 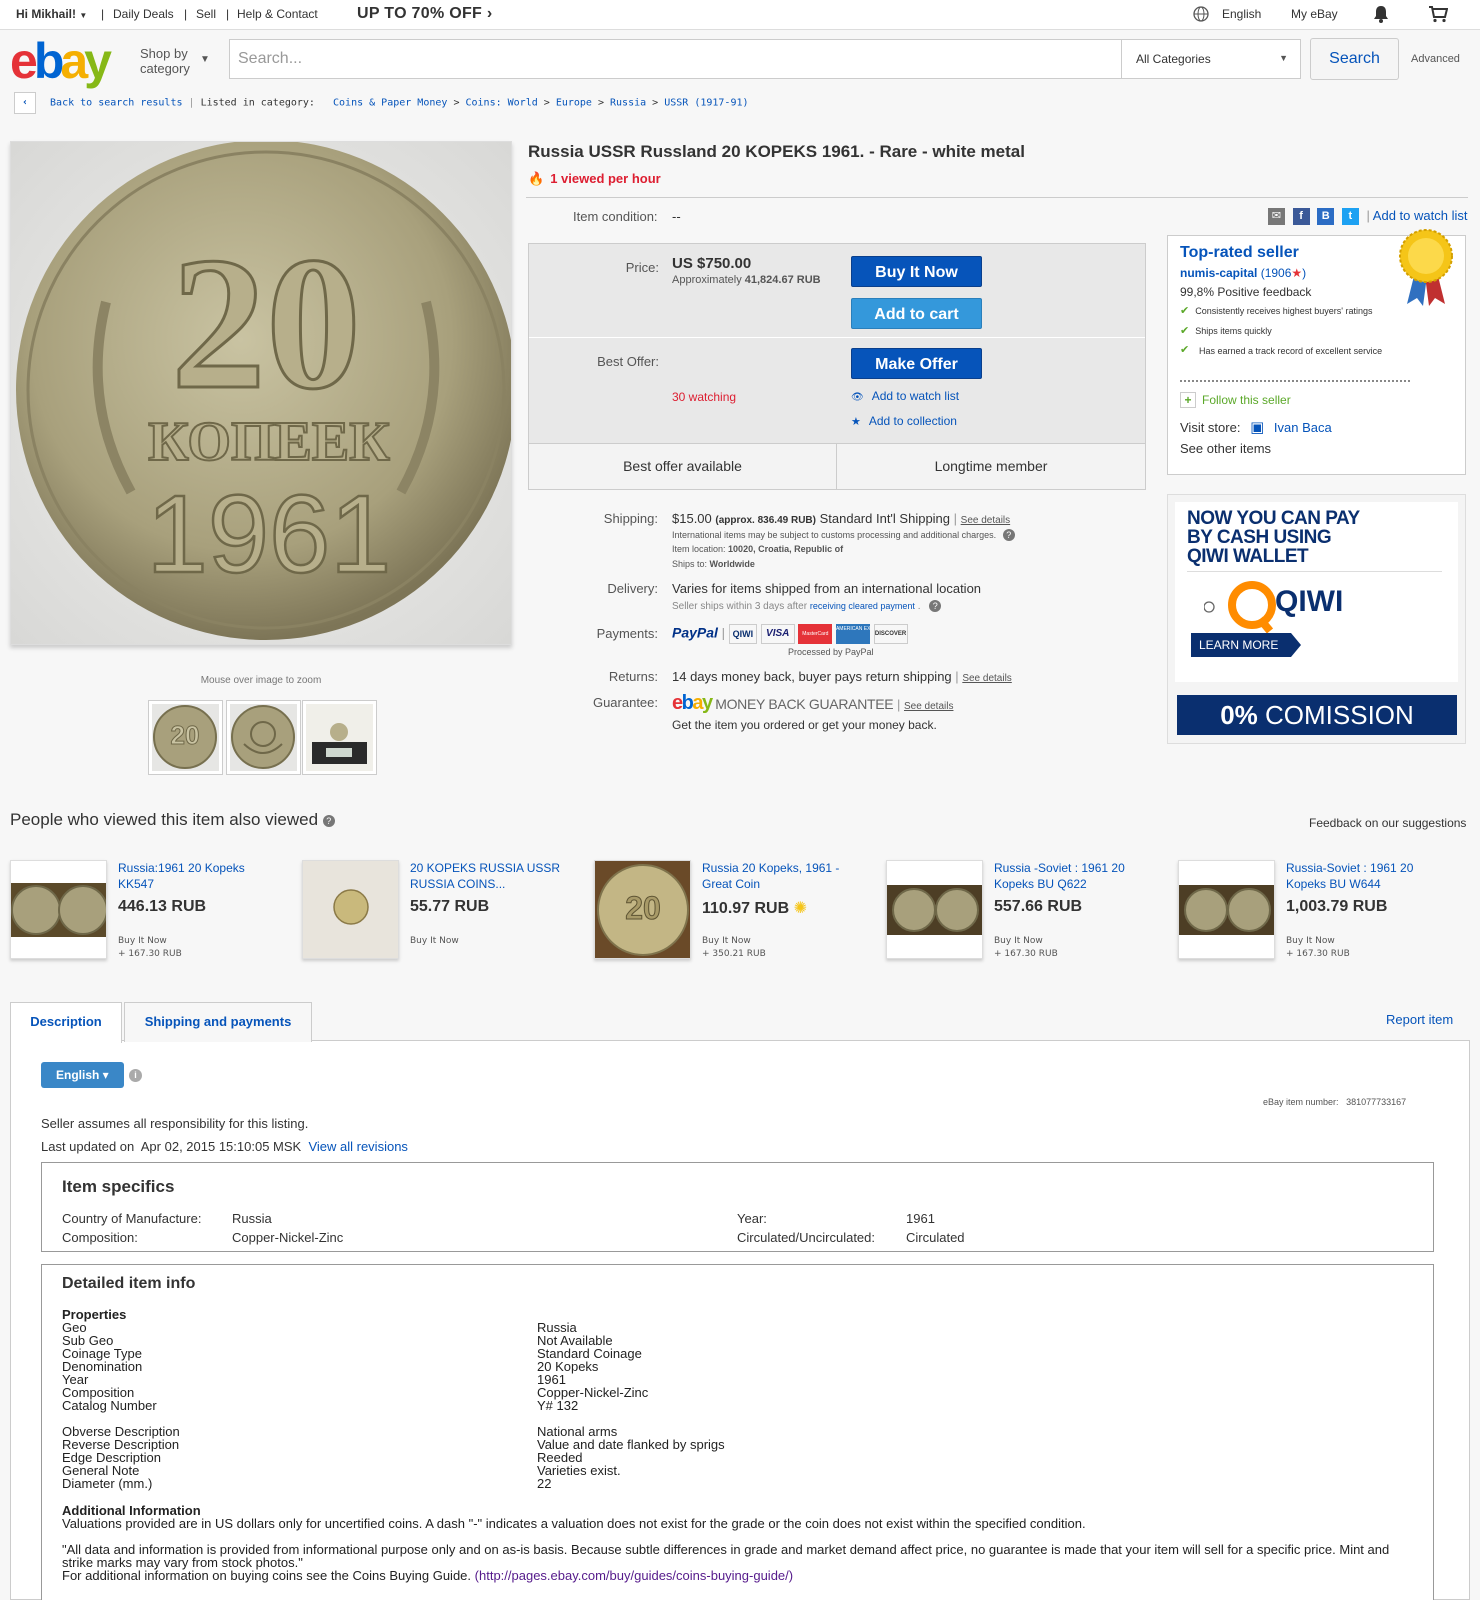 I want to click on guarantee-see-details-link: See details, so click(x=928, y=706).